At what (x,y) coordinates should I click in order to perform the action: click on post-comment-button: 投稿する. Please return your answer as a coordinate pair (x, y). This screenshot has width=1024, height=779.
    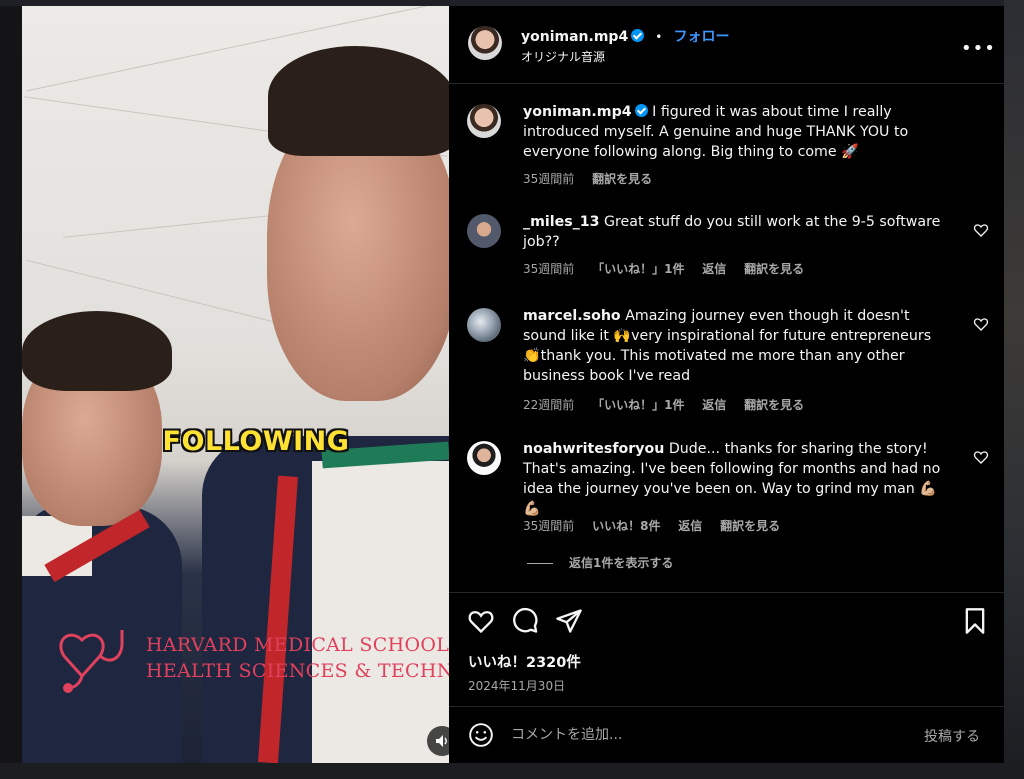
    Looking at the image, I should click on (952, 736).